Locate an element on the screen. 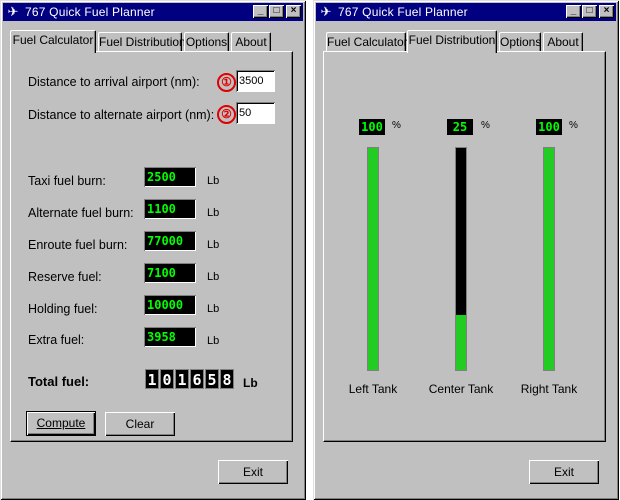 The height and width of the screenshot is (500, 620). total-digit: 8 is located at coordinates (227, 379).